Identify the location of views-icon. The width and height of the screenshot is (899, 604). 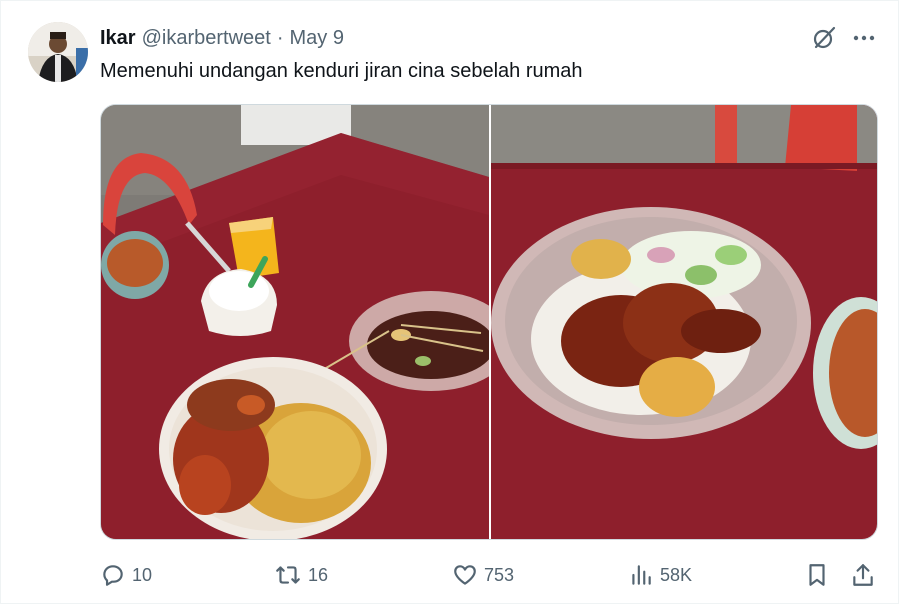
(641, 575).